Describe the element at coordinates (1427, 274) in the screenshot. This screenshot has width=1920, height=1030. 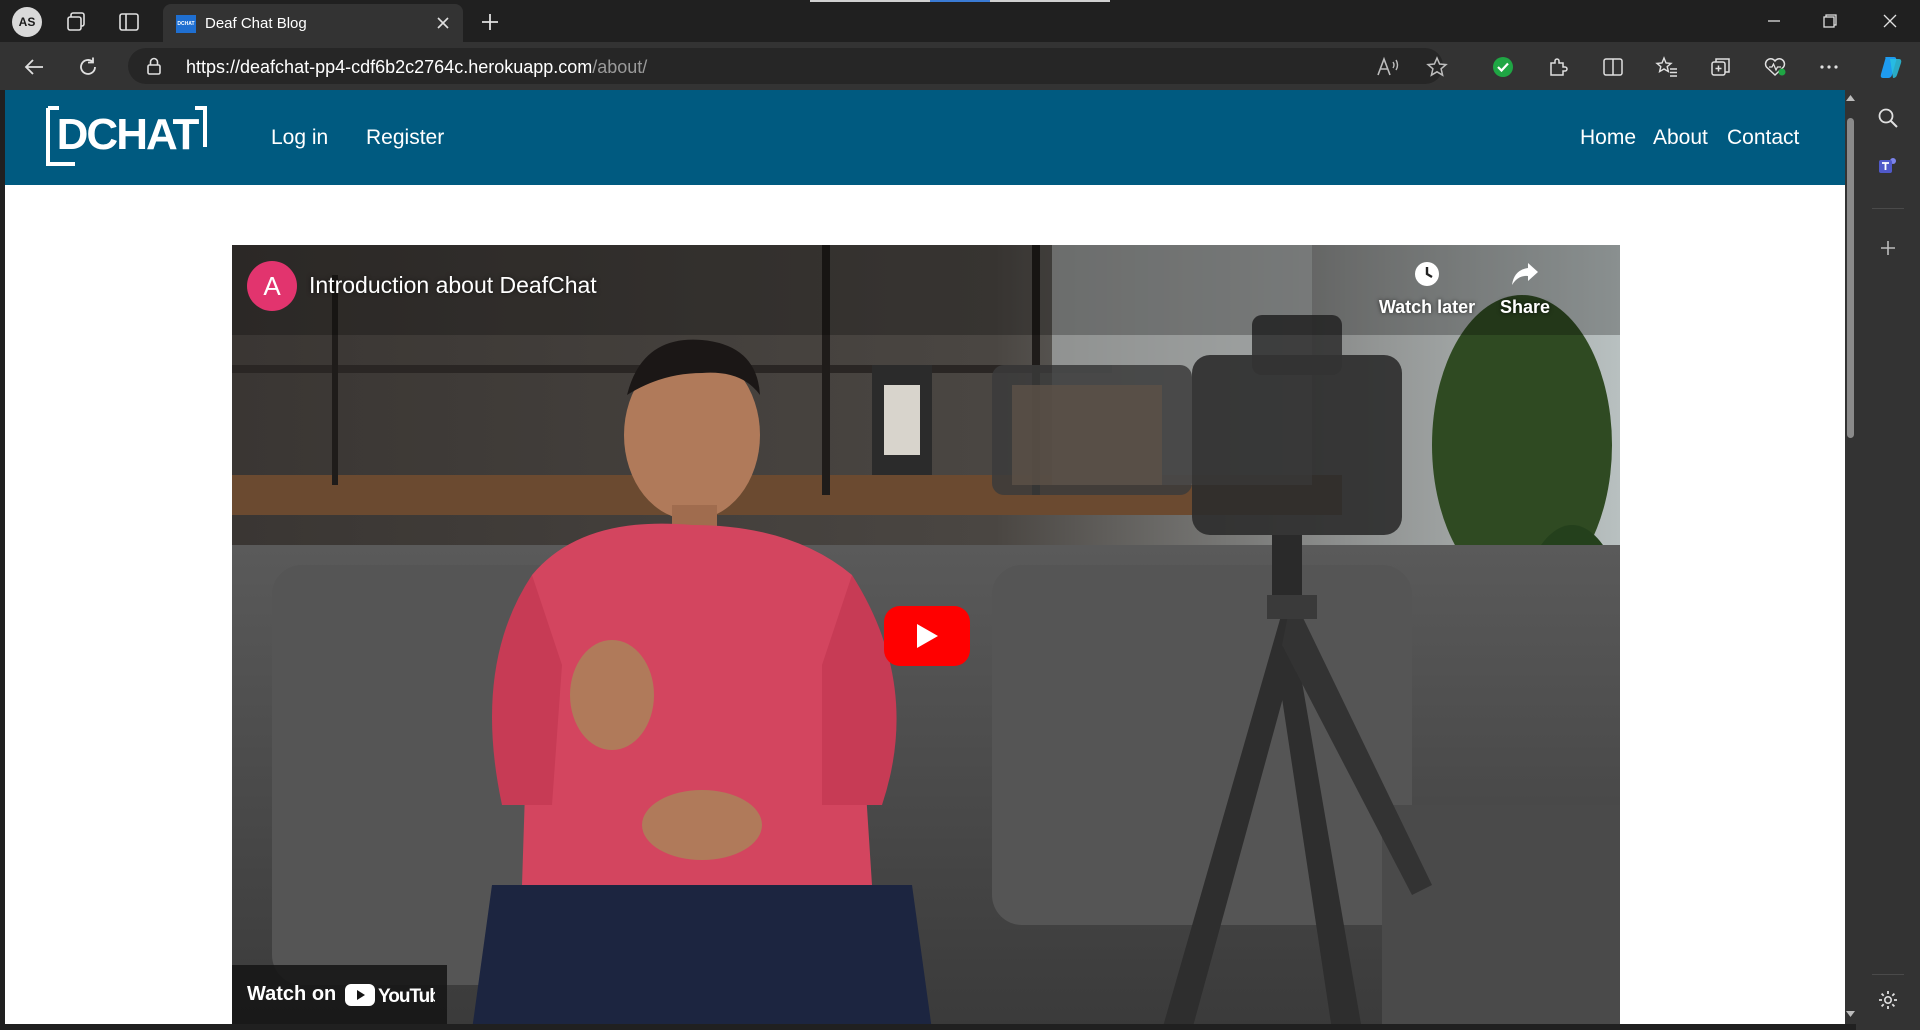
I see `clock-icon` at that location.